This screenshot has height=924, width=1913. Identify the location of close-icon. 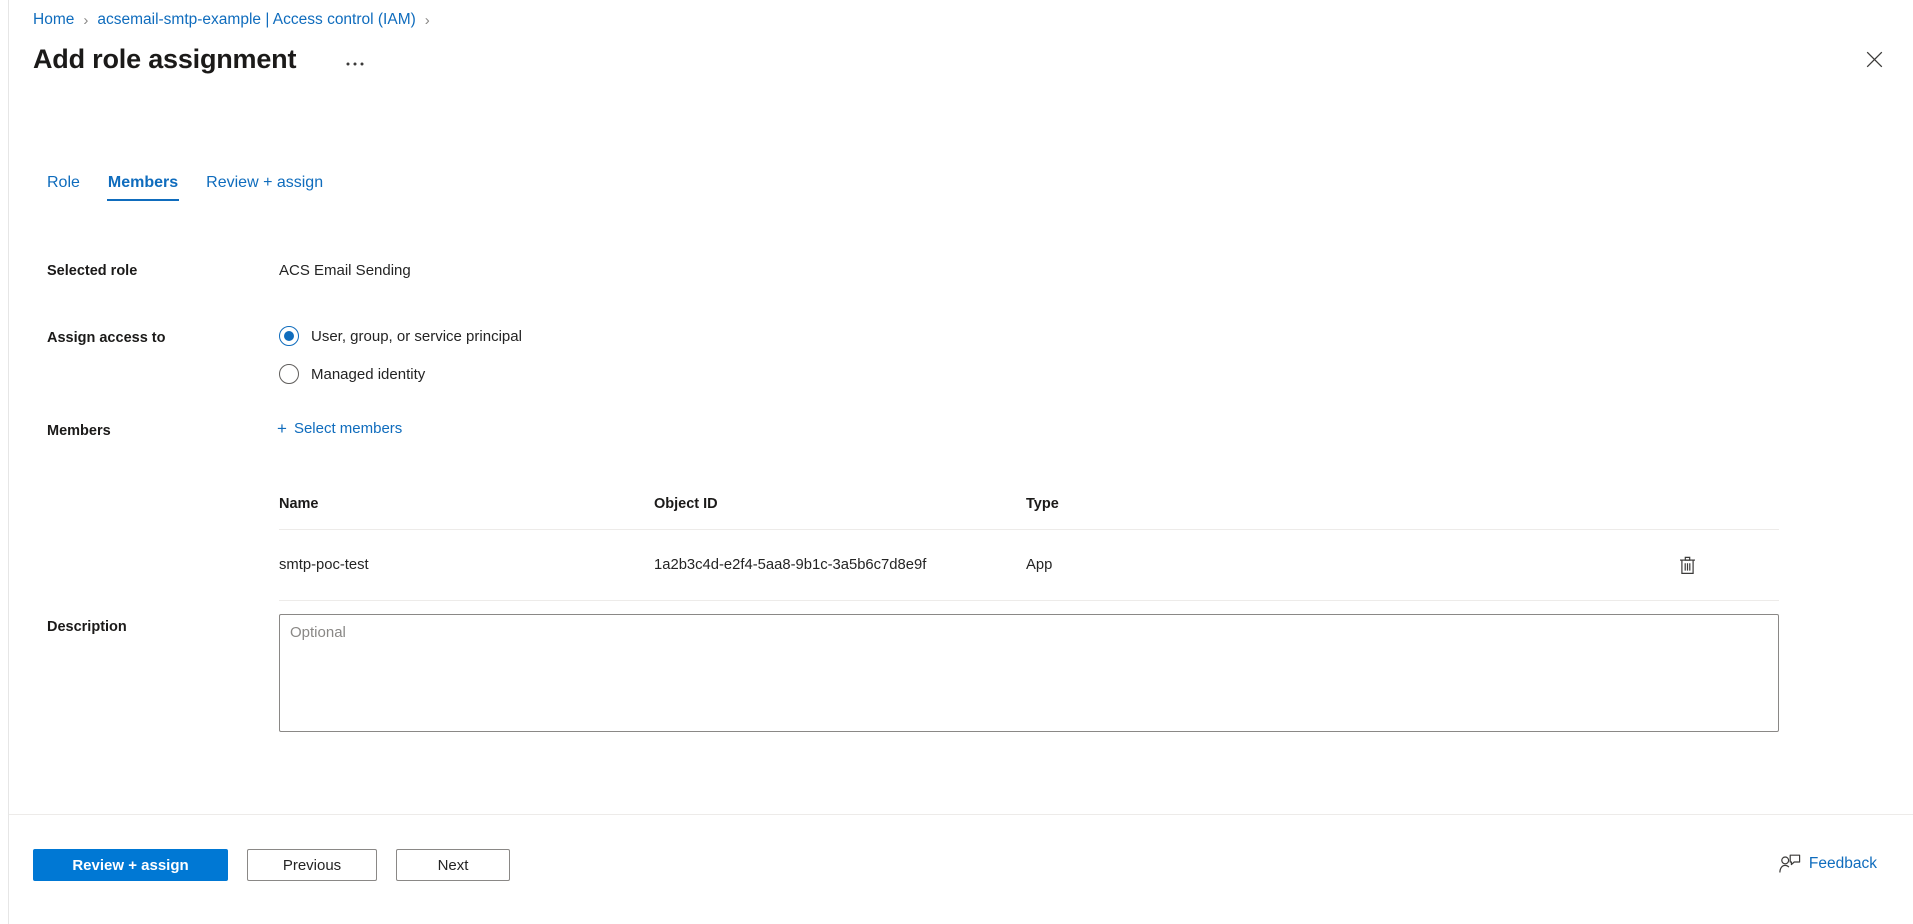
(1874, 59).